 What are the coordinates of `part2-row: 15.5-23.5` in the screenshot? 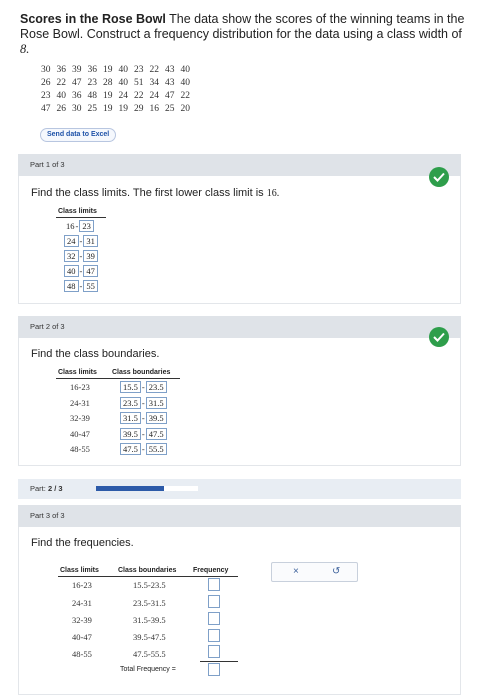 It's located at (143, 387).